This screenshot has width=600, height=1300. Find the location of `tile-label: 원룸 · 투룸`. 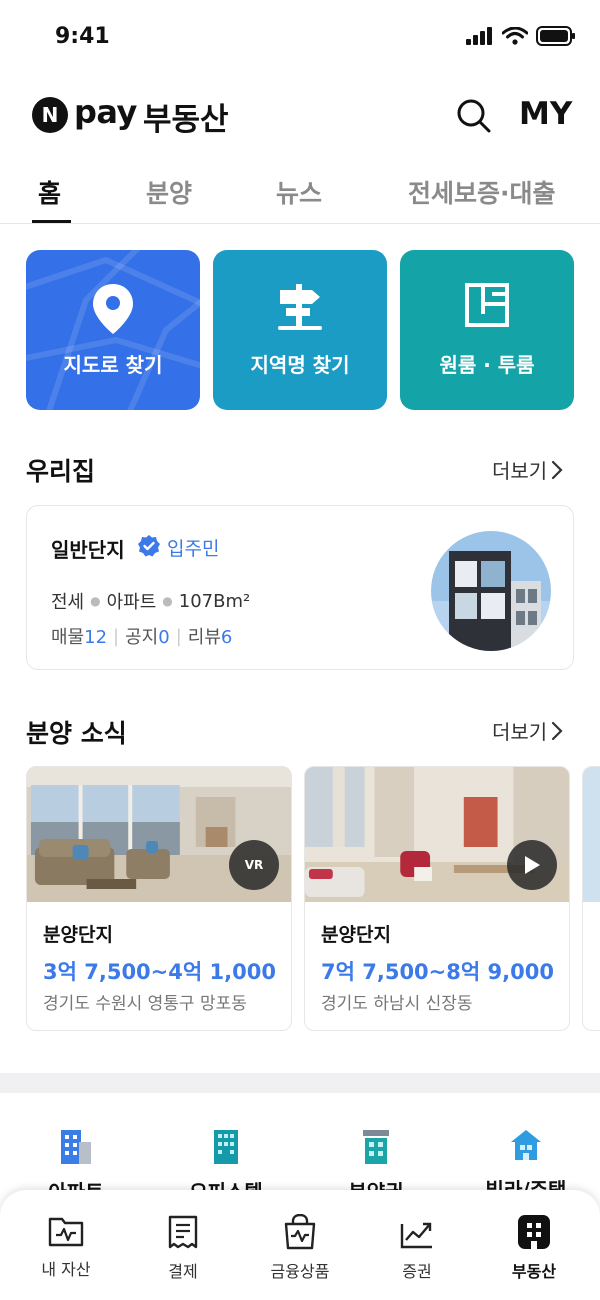

tile-label: 원룸 · 투룸 is located at coordinates (487, 365).